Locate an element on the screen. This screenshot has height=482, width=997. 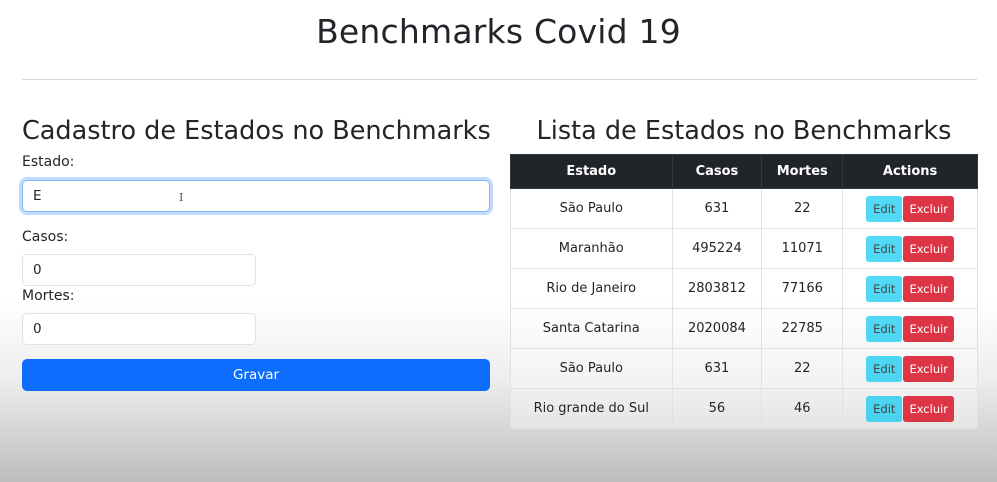
gravar-button: Gravar is located at coordinates (256, 375).